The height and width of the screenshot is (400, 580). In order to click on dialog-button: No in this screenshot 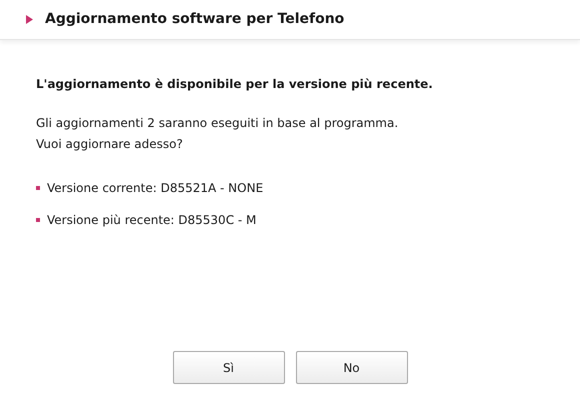, I will do `click(352, 367)`.